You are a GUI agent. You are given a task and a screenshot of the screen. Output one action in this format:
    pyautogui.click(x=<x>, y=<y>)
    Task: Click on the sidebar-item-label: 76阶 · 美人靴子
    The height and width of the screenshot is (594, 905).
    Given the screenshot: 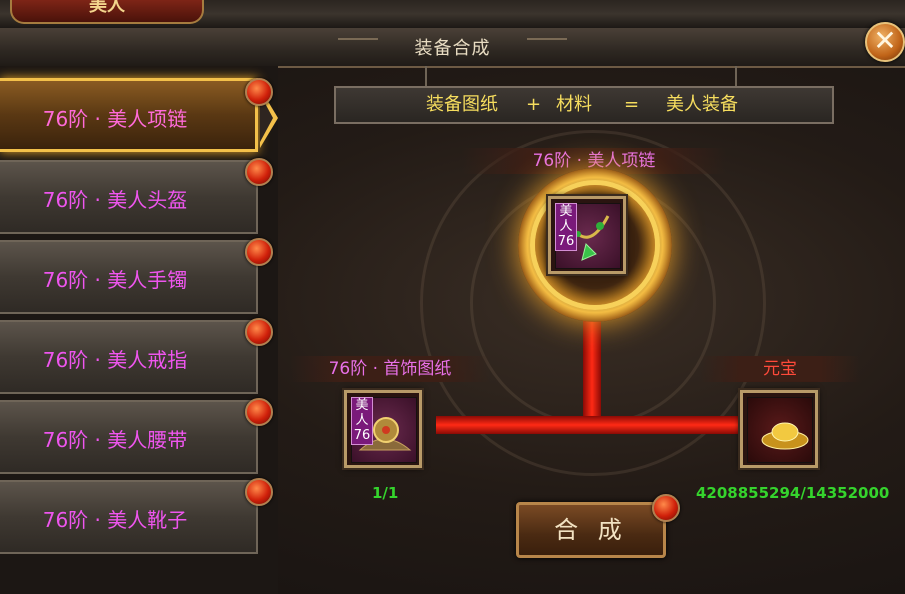 What is the action you would take?
    pyautogui.click(x=115, y=520)
    